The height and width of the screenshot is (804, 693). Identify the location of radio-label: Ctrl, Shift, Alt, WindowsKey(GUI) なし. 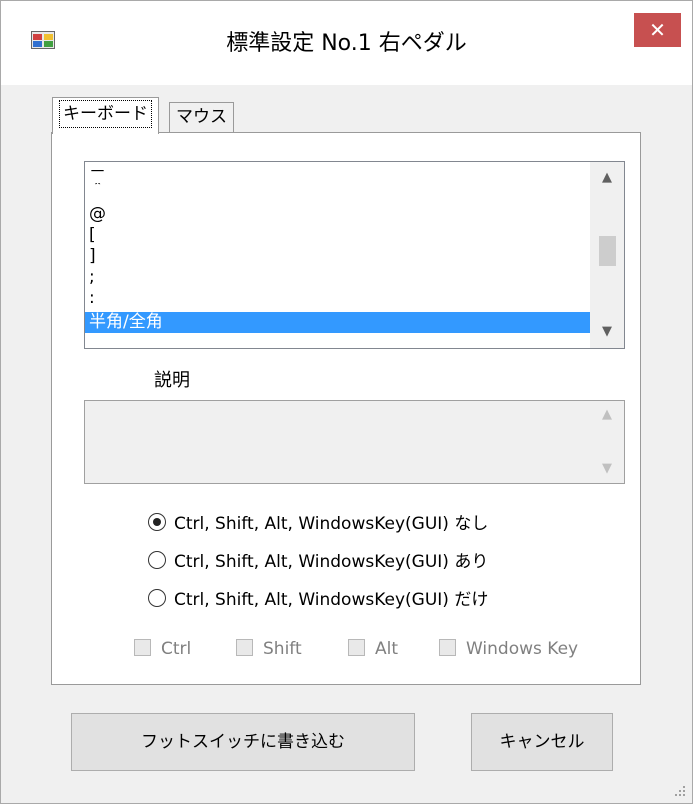
(331, 524).